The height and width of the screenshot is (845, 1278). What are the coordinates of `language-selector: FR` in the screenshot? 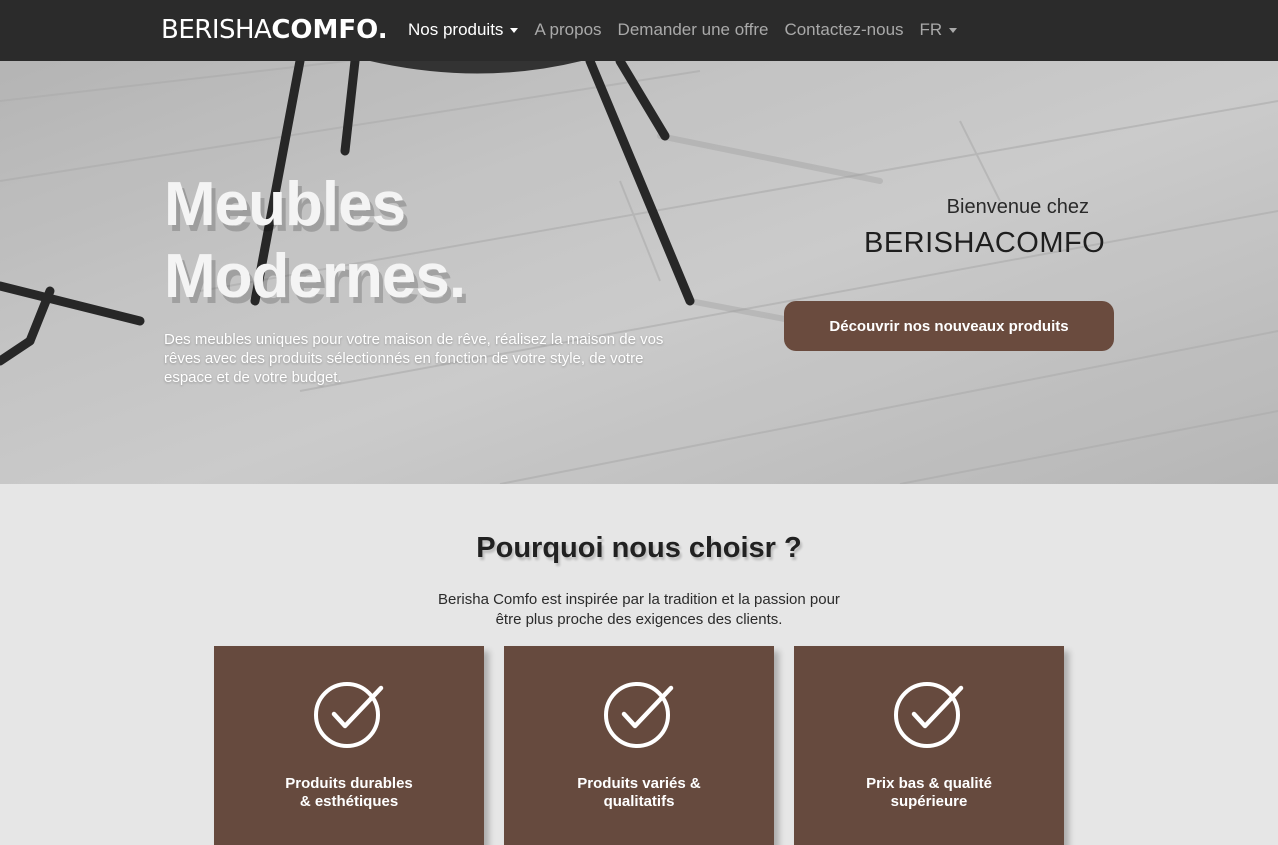 It's located at (939, 30).